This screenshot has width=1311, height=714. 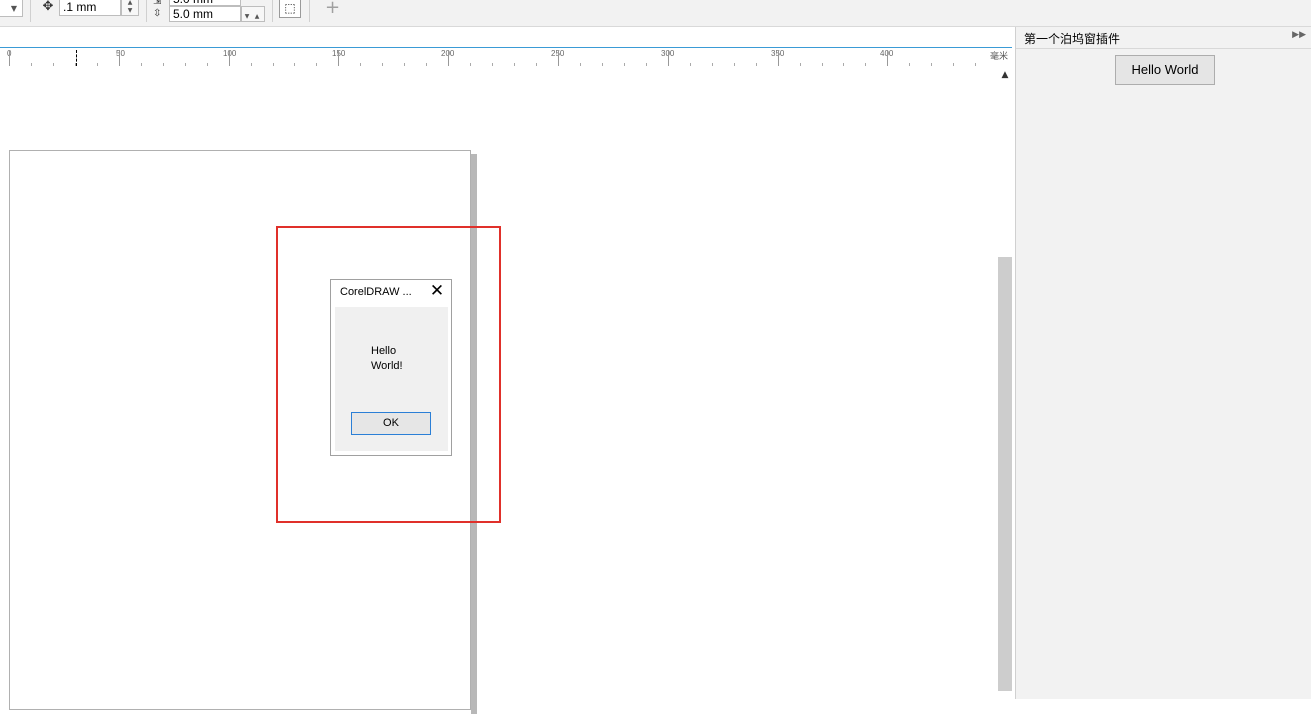 What do you see at coordinates (76, 58) in the screenshot?
I see `ruler-cursor-marker` at bounding box center [76, 58].